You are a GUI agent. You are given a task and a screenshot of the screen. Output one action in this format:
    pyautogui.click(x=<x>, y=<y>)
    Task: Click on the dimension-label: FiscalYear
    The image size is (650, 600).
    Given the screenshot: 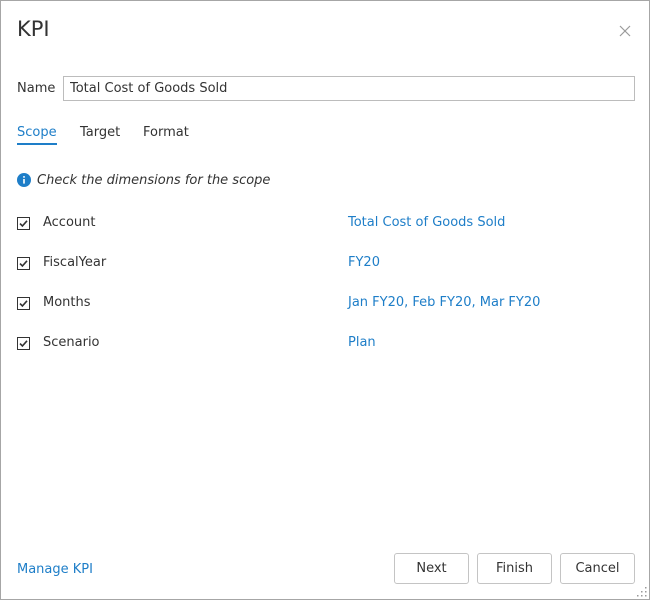 What is the action you would take?
    pyautogui.click(x=75, y=262)
    